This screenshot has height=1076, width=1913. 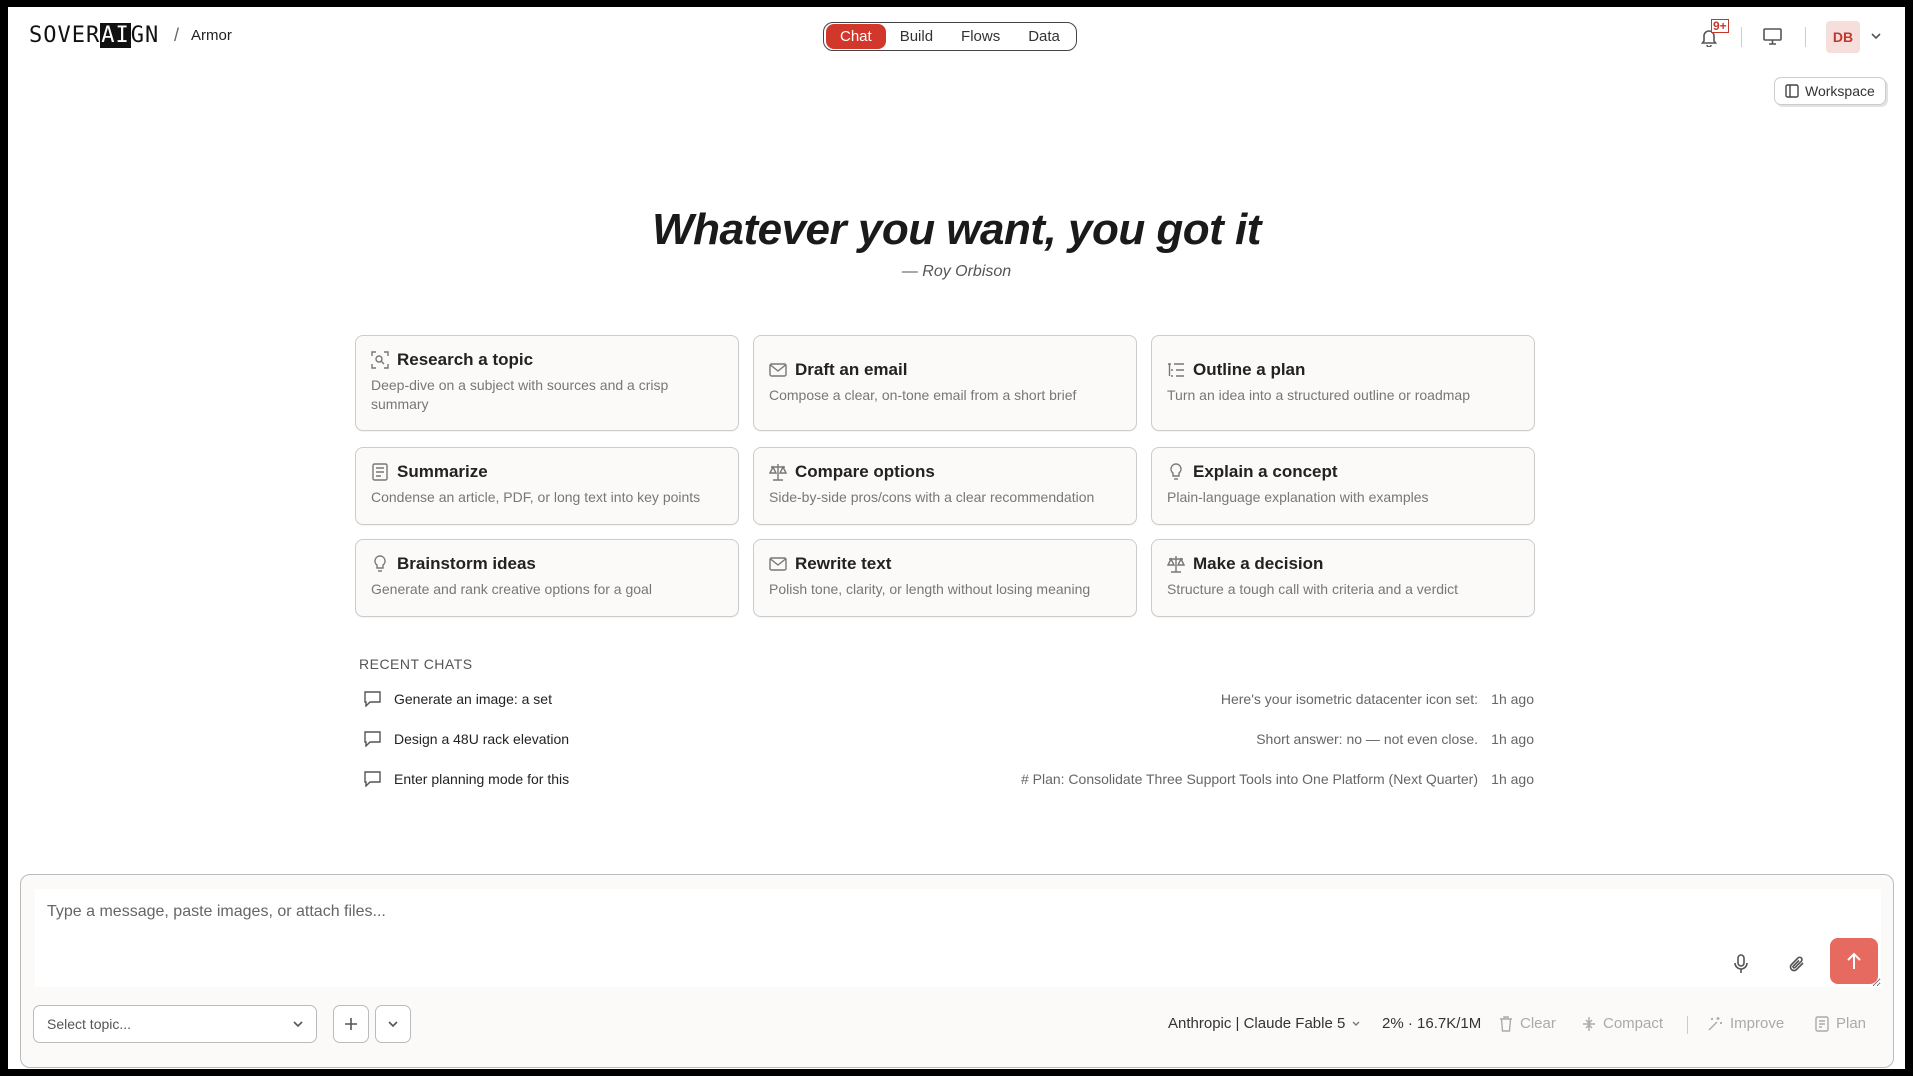 I want to click on plus-icon, so click(x=351, y=1024).